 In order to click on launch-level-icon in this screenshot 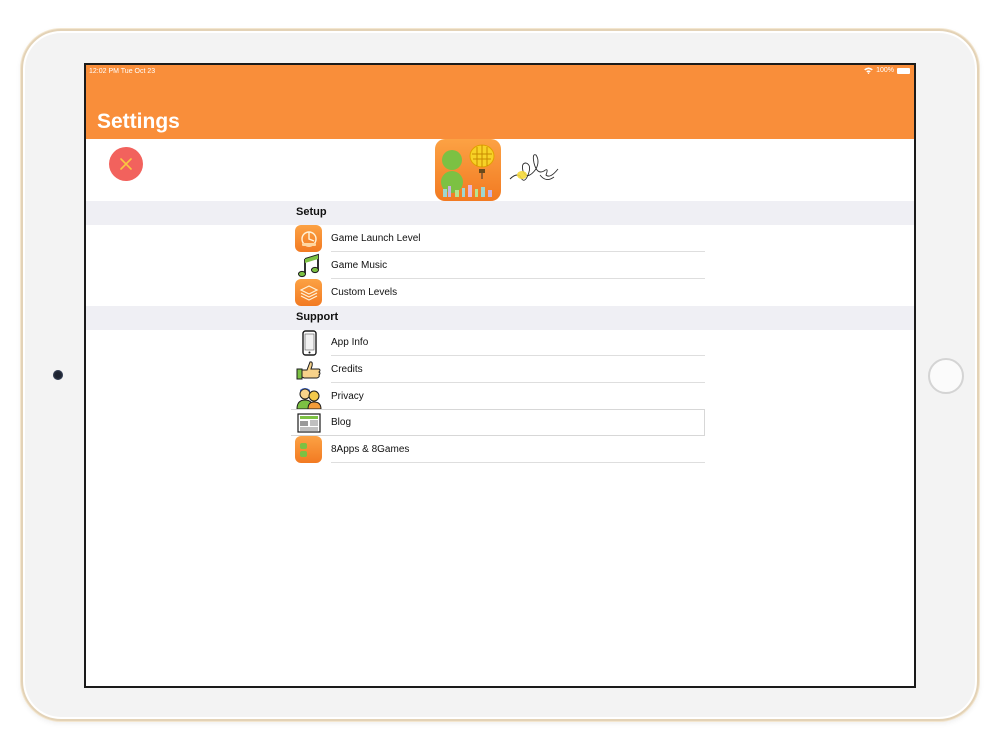, I will do `click(308, 238)`.